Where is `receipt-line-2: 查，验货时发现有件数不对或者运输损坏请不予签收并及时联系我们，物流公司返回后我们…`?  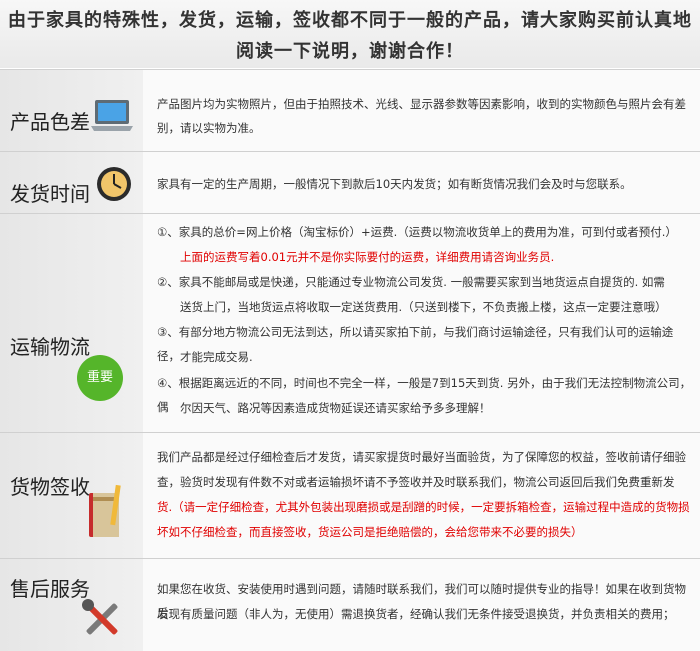 receipt-line-2: 查，验货时发现有件数不对或者运输损坏请不予签收并及时联系我们，物流公司返回后我们… is located at coordinates (416, 482).